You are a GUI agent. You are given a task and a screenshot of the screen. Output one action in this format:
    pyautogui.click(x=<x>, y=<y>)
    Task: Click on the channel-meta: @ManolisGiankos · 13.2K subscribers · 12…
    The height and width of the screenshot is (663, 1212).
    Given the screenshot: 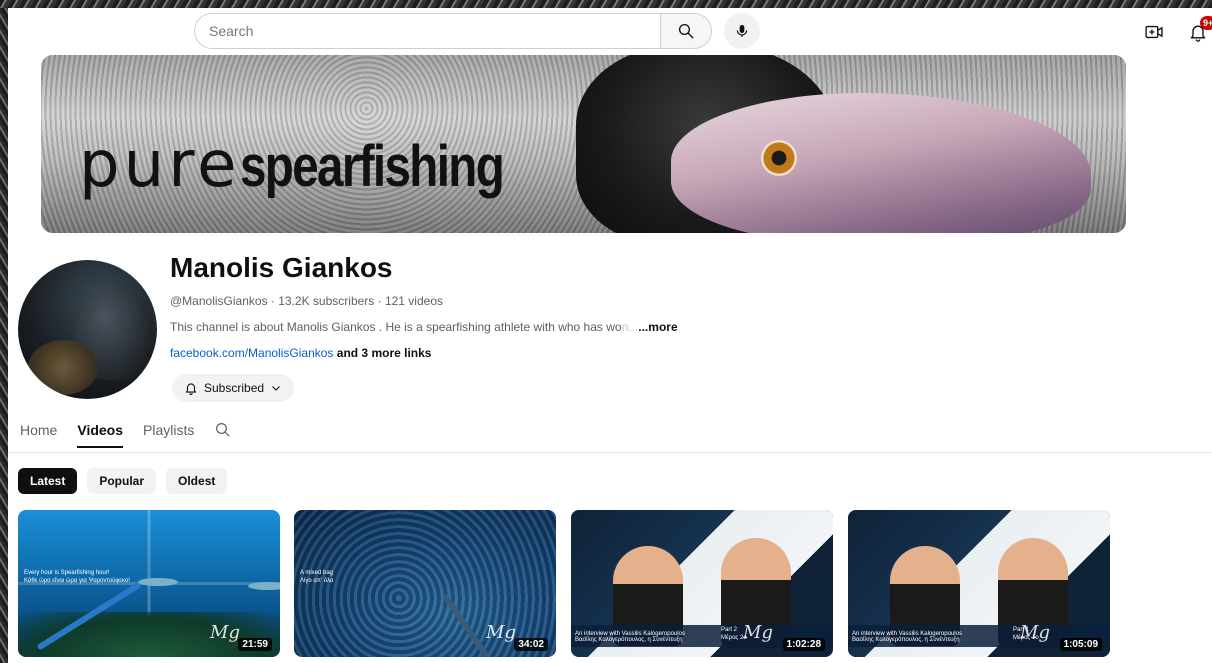 What is the action you would take?
    pyautogui.click(x=306, y=301)
    